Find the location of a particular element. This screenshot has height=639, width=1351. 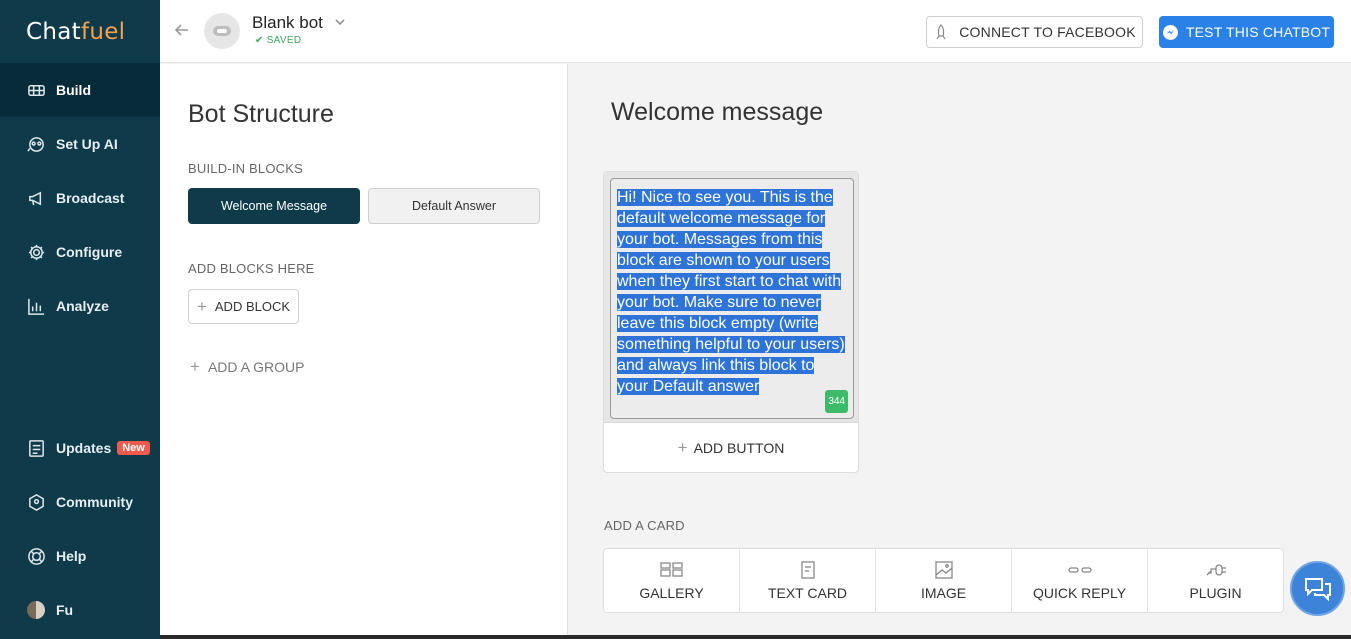

sidebar-item-label: Community is located at coordinates (94, 502).